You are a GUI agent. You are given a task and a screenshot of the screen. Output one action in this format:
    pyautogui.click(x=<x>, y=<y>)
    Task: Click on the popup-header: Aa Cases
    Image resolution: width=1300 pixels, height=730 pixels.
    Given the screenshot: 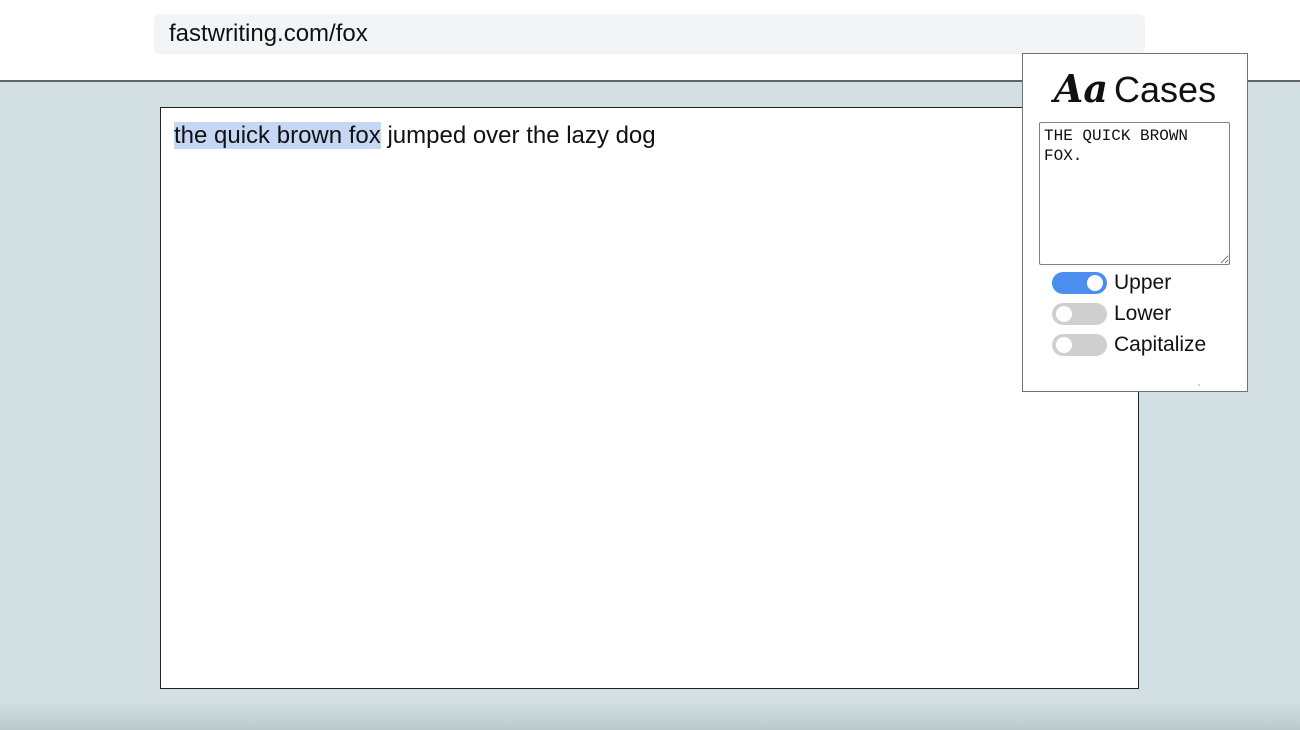 What is the action you would take?
    pyautogui.click(x=1135, y=93)
    